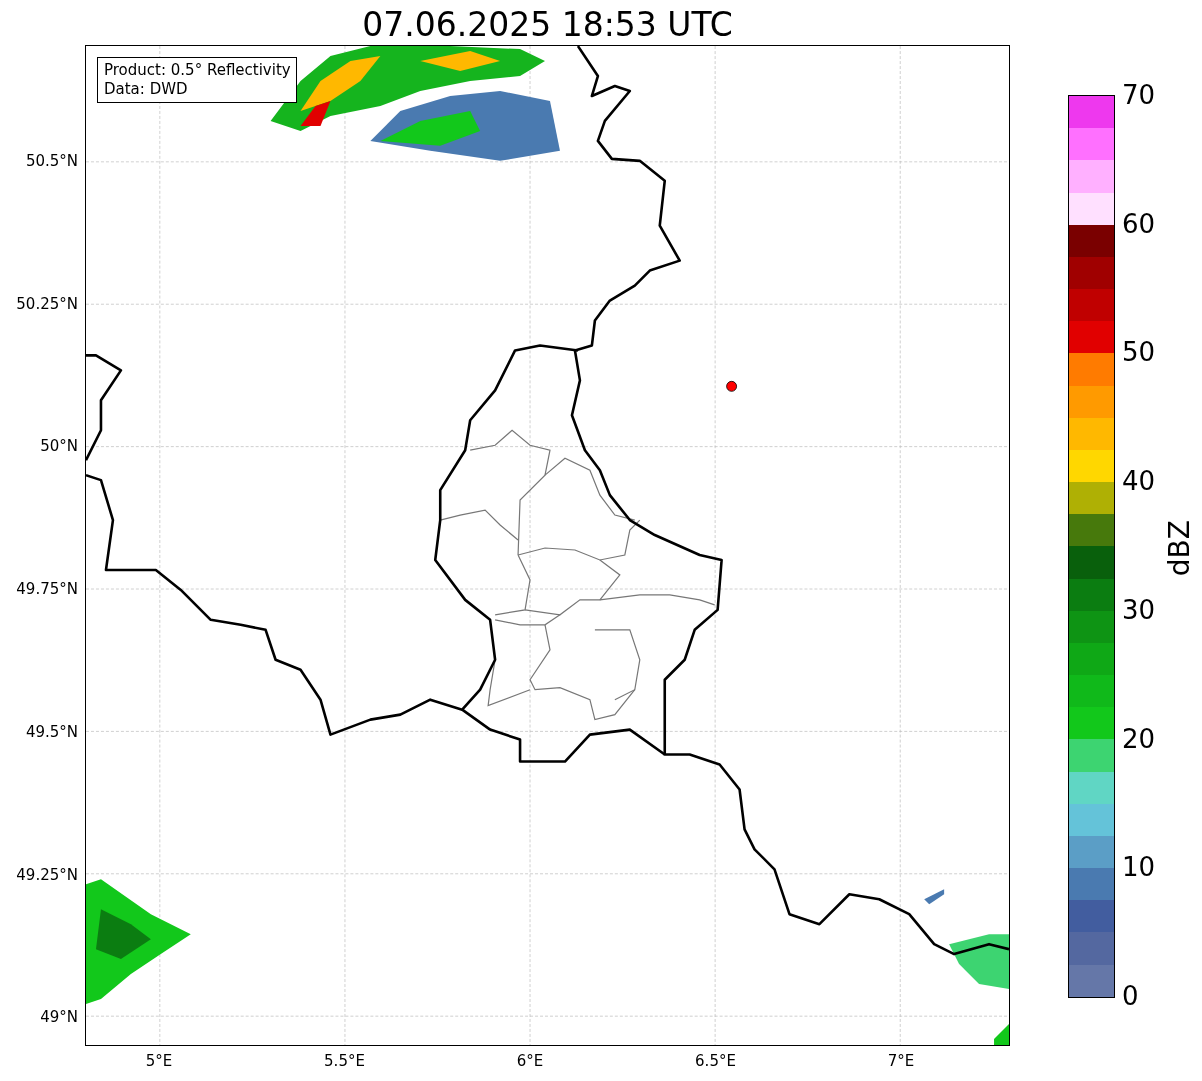  Describe the element at coordinates (159, 1061) in the screenshot. I see `longitude-label: 5°E` at that location.